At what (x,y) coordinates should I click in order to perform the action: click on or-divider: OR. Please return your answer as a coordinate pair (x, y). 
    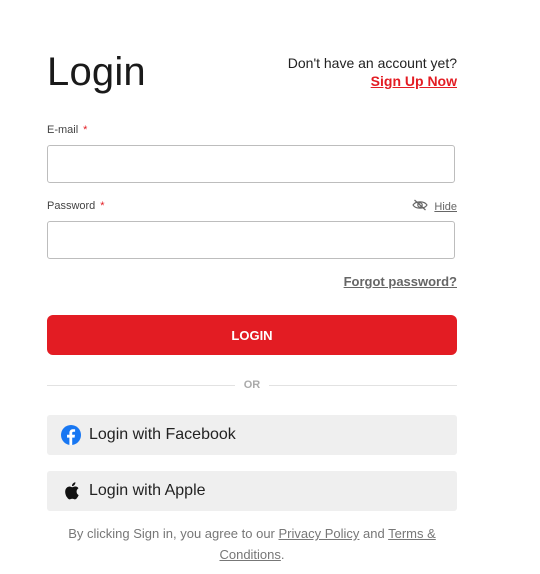
    Looking at the image, I should click on (252, 385).